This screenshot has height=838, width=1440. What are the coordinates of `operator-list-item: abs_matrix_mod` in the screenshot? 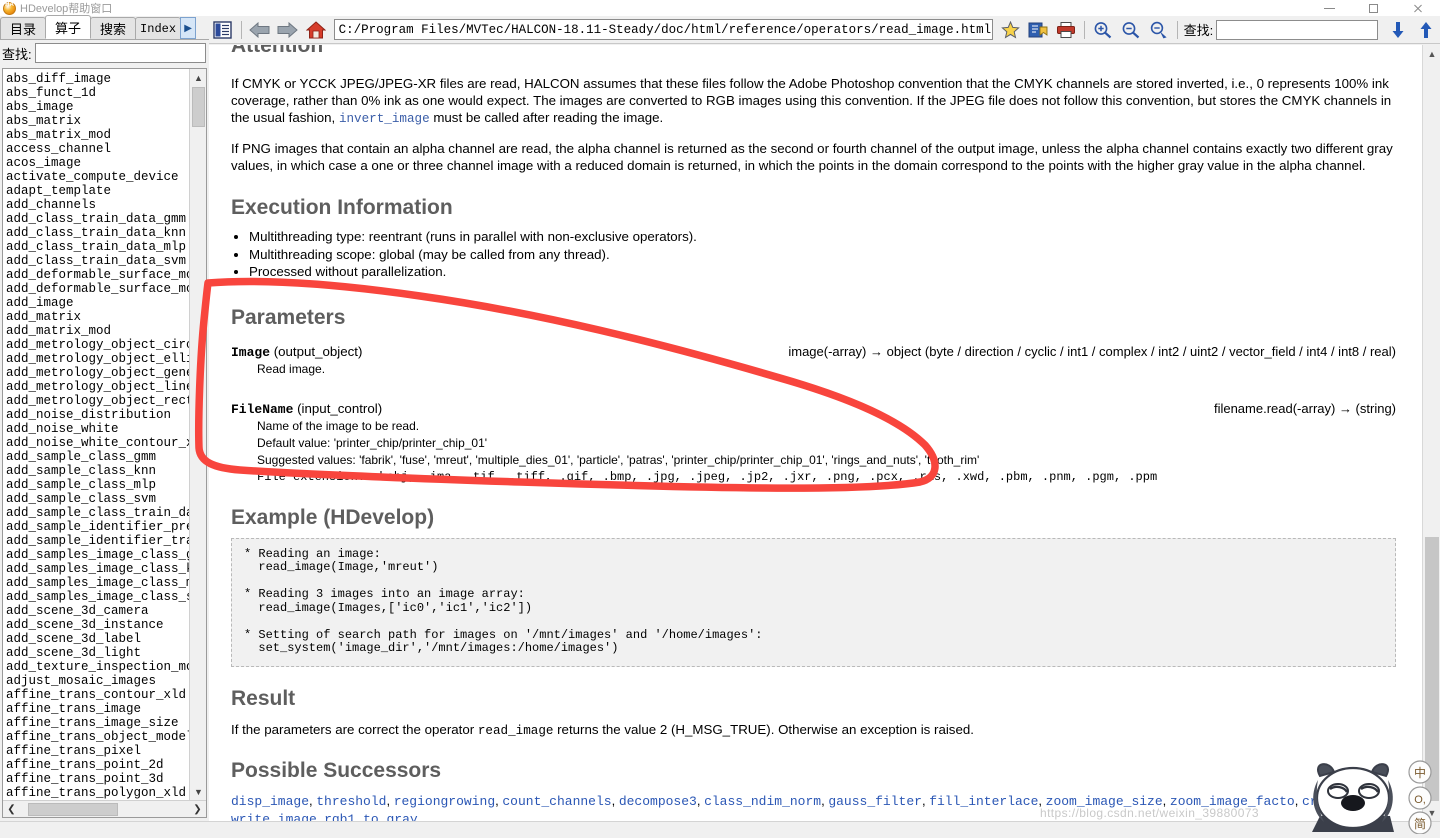 It's located at (97, 135).